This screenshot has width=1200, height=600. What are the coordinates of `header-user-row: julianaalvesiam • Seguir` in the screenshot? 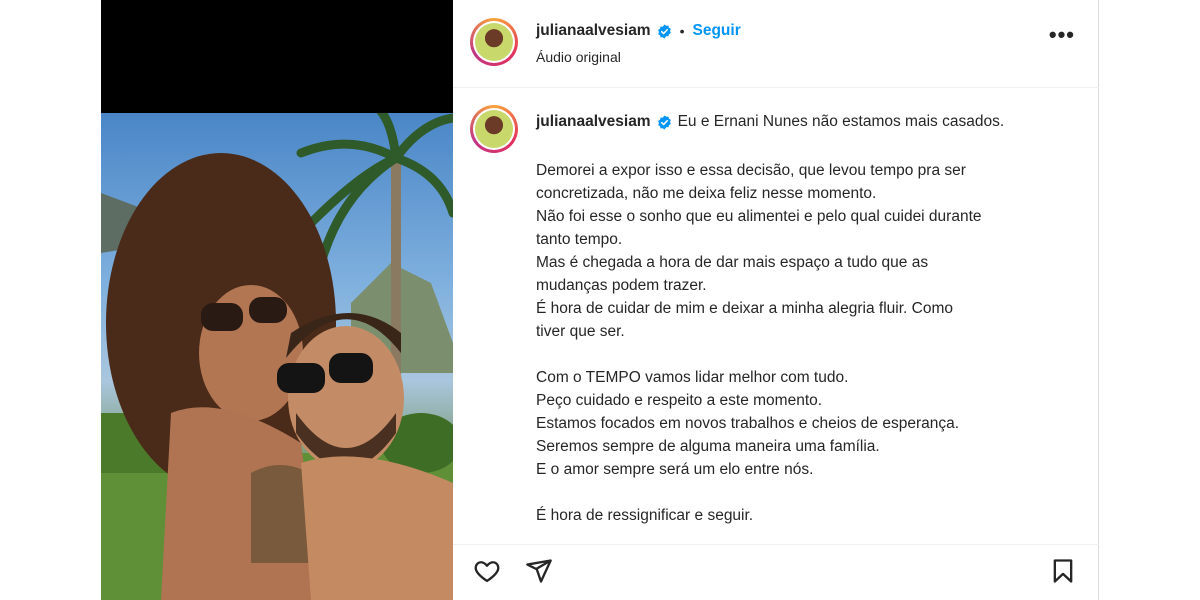 It's located at (638, 31).